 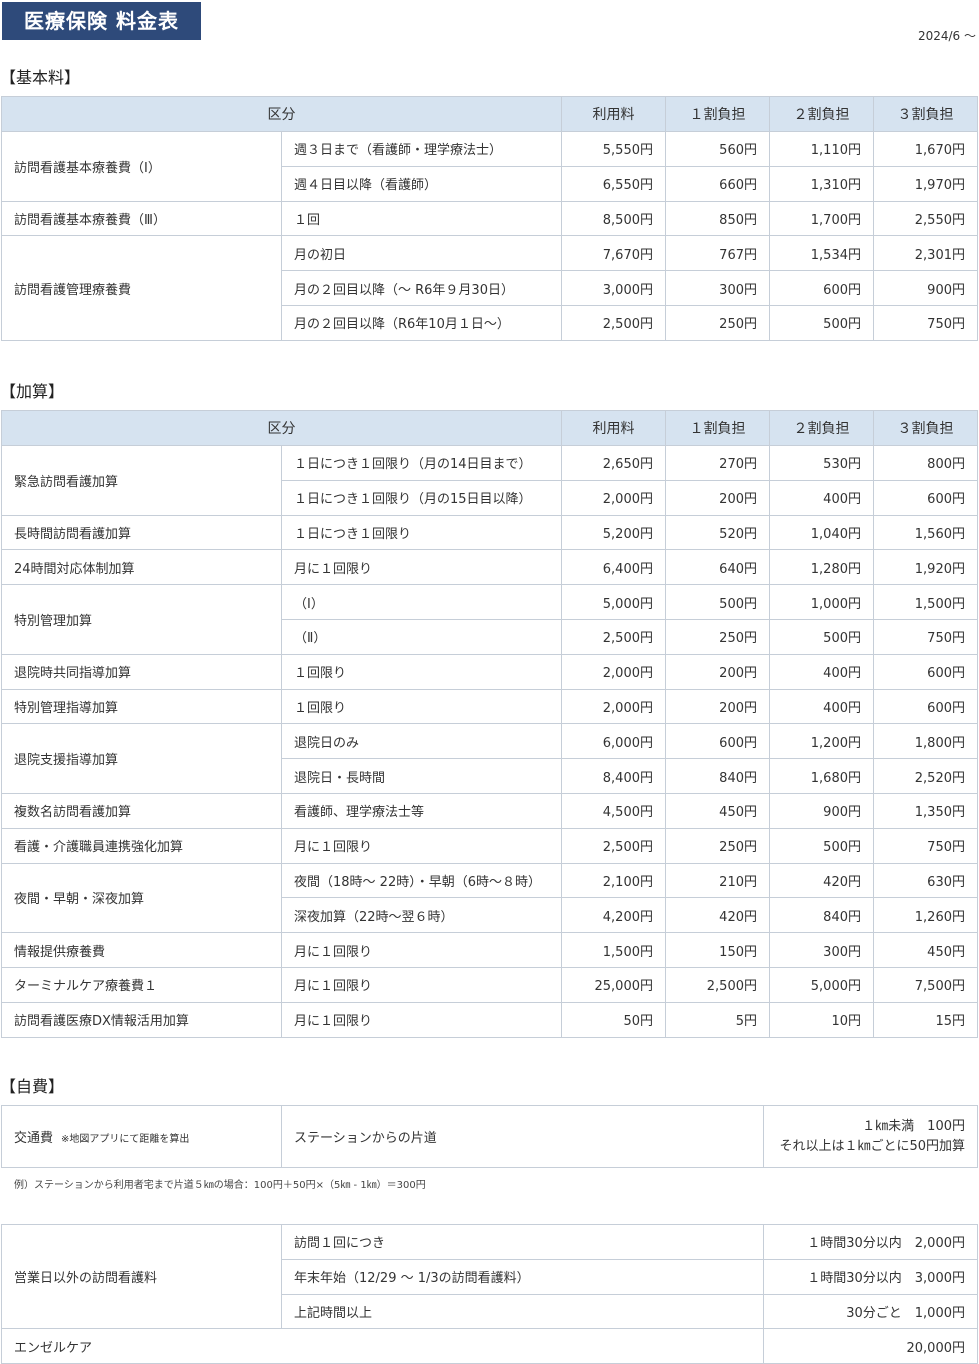 I want to click on offhours-name: 営業日以外の訪問看護料, so click(x=141, y=1276).